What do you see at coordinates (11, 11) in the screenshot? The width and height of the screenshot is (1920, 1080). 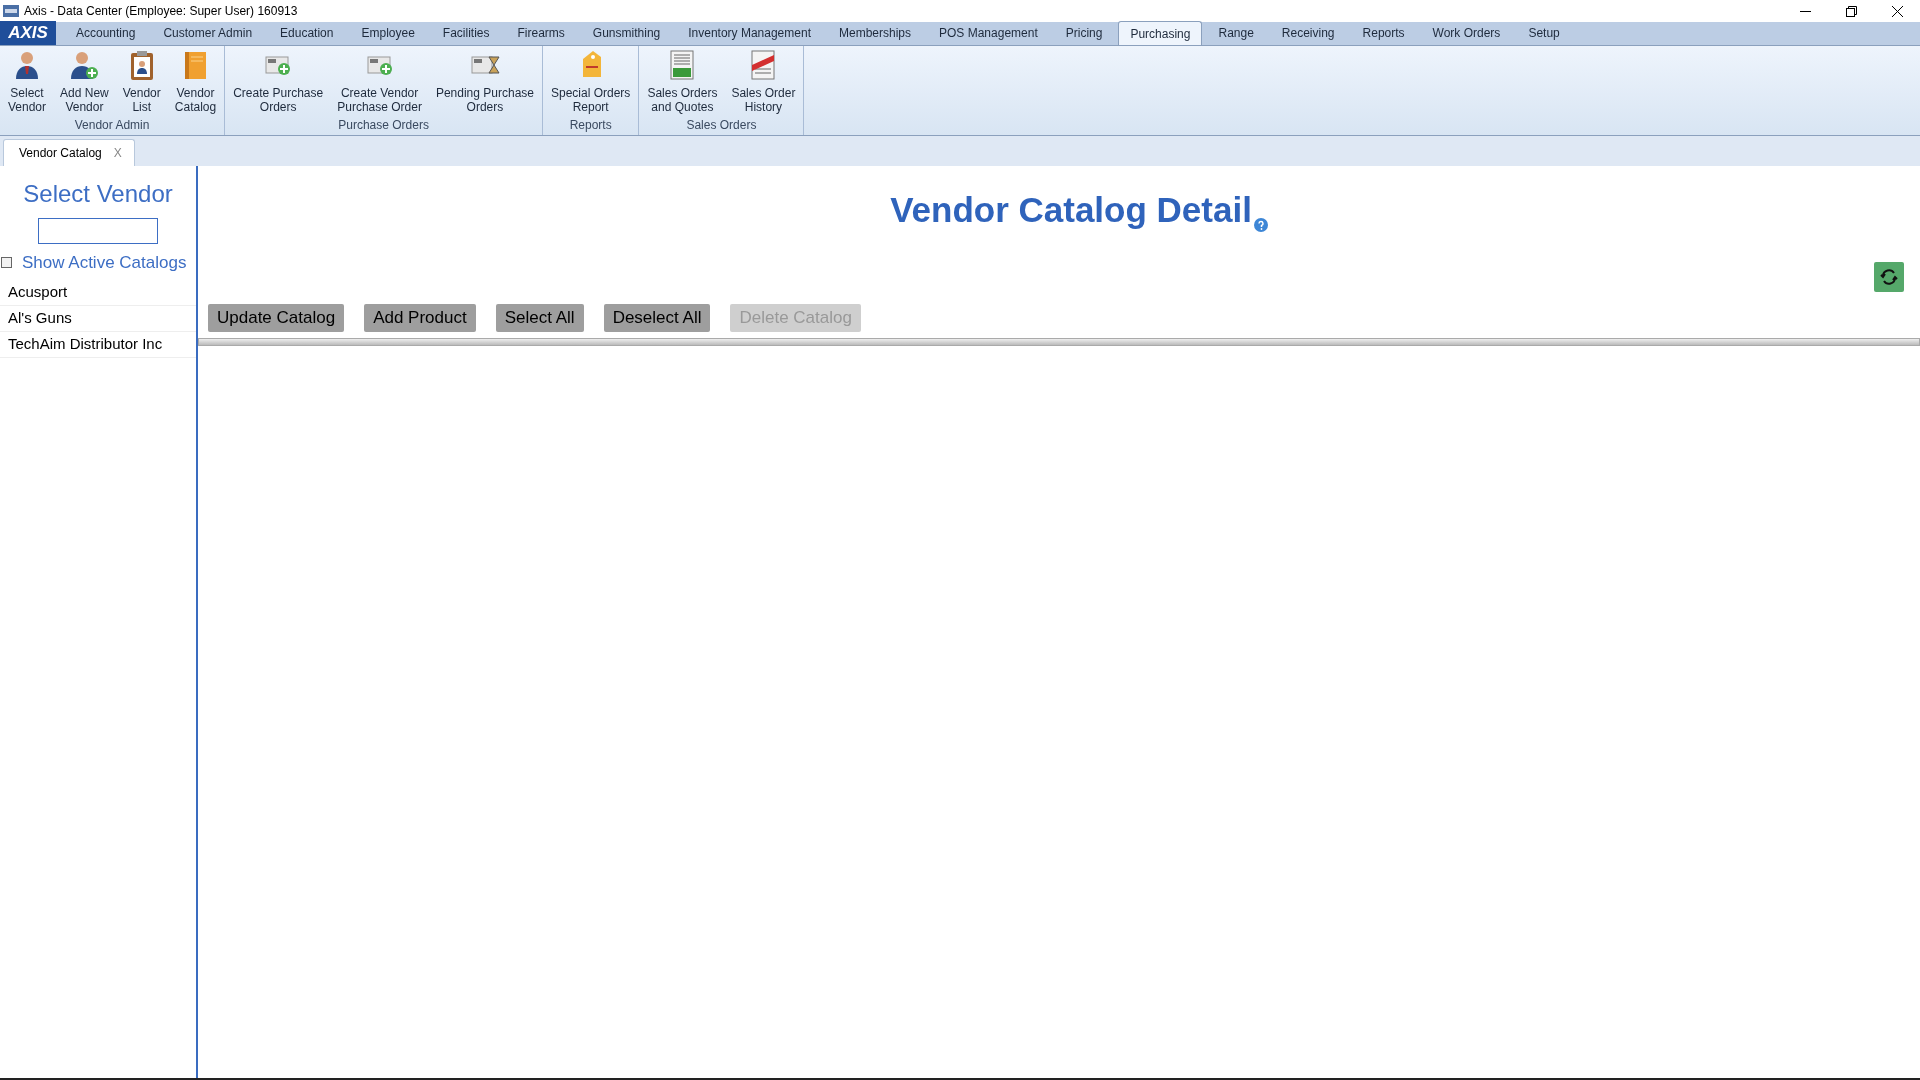 I see `app-icon` at bounding box center [11, 11].